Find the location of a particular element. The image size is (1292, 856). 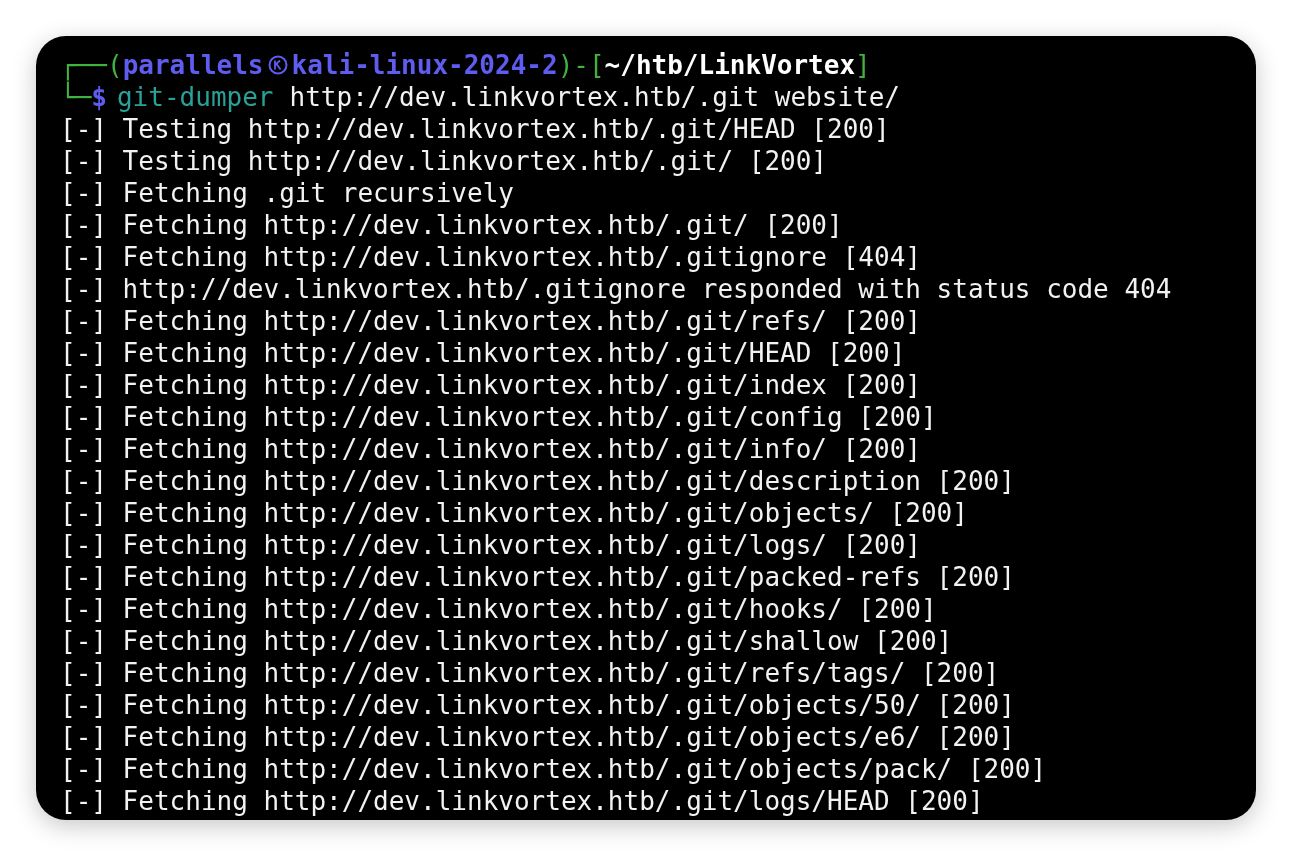

output-line: [-] Fetching .git recursively is located at coordinates (287, 193).